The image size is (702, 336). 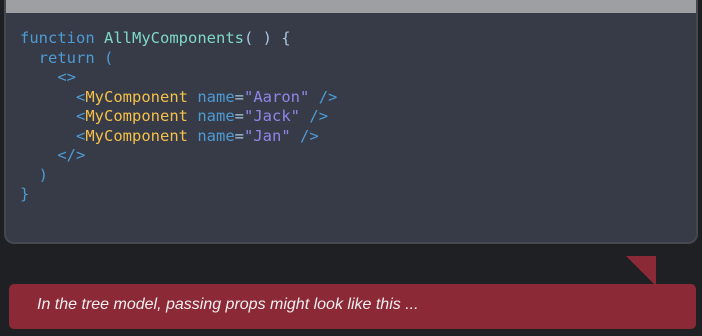 What do you see at coordinates (272, 116) in the screenshot?
I see `jsx-string: "Jack"` at bounding box center [272, 116].